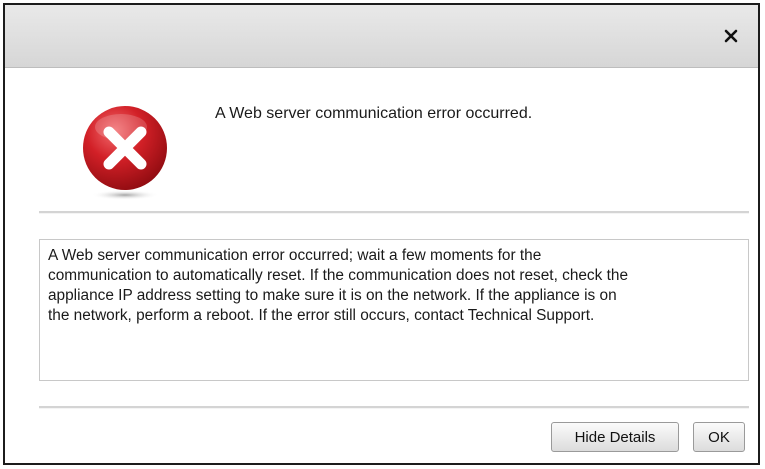 This screenshot has height=469, width=765. Describe the element at coordinates (125, 153) in the screenshot. I see `error-x-icon` at that location.